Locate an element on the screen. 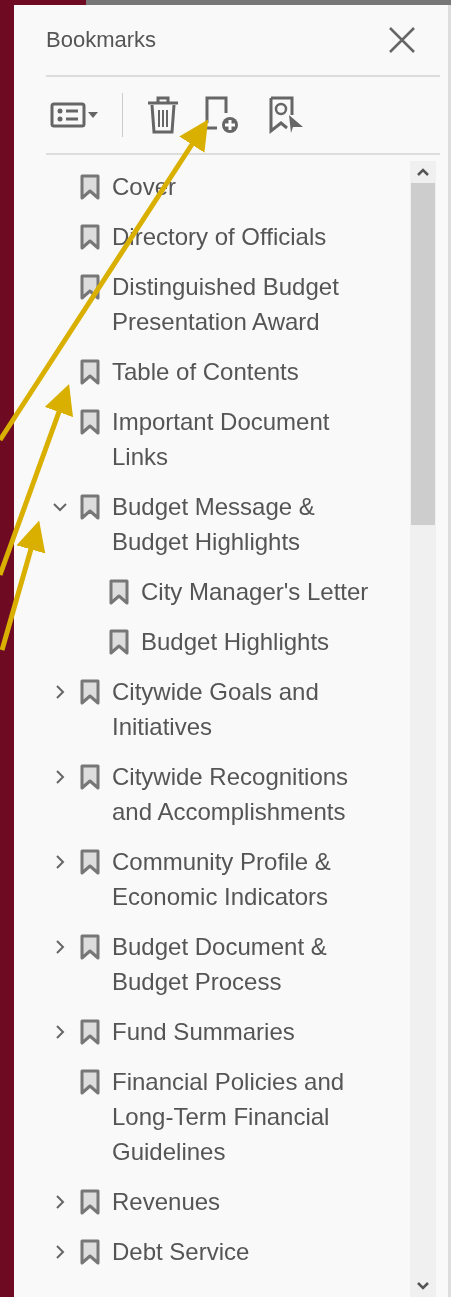 The image size is (451, 1297). bookmark-item: City Manager's Letter is located at coordinates (255, 591).